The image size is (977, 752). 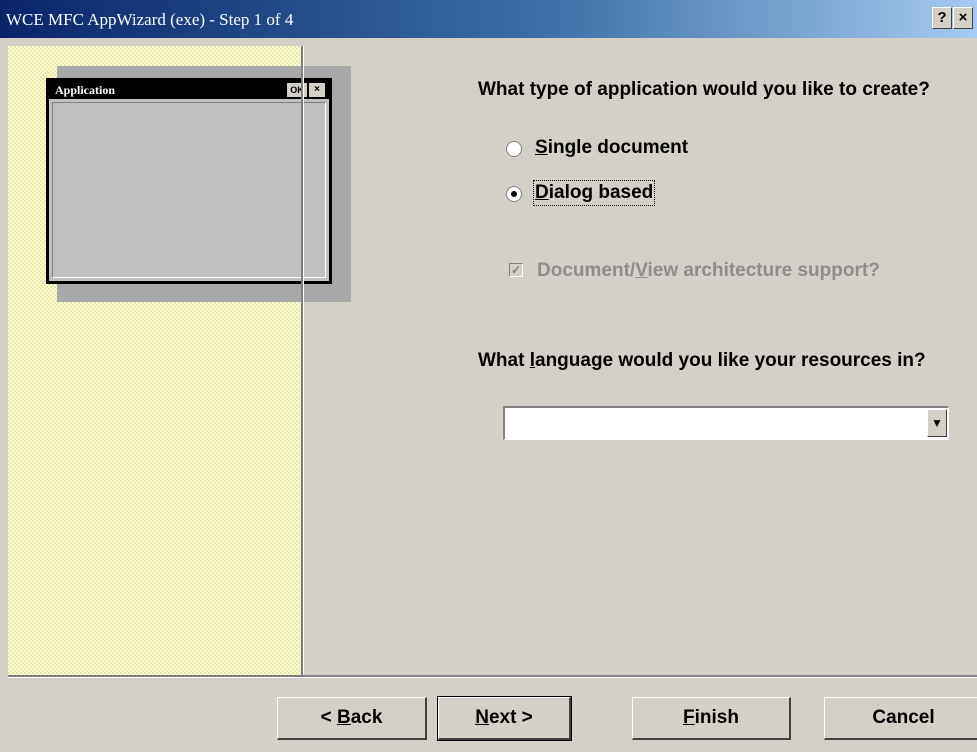 I want to click on close-icon: ×, so click(x=963, y=17).